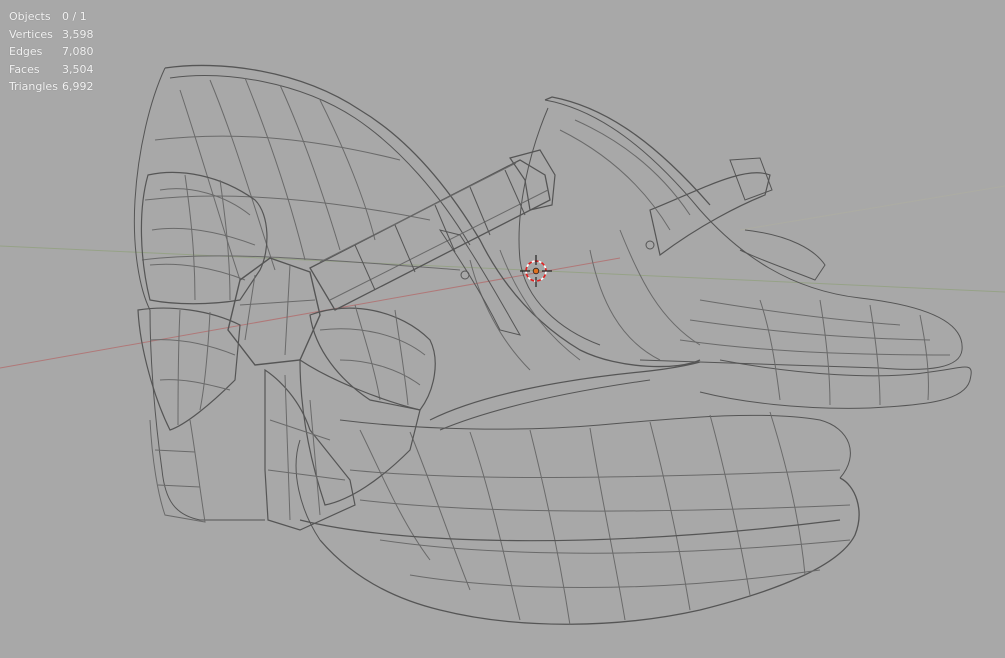  I want to click on stat-label: Triangles, so click(33, 86).